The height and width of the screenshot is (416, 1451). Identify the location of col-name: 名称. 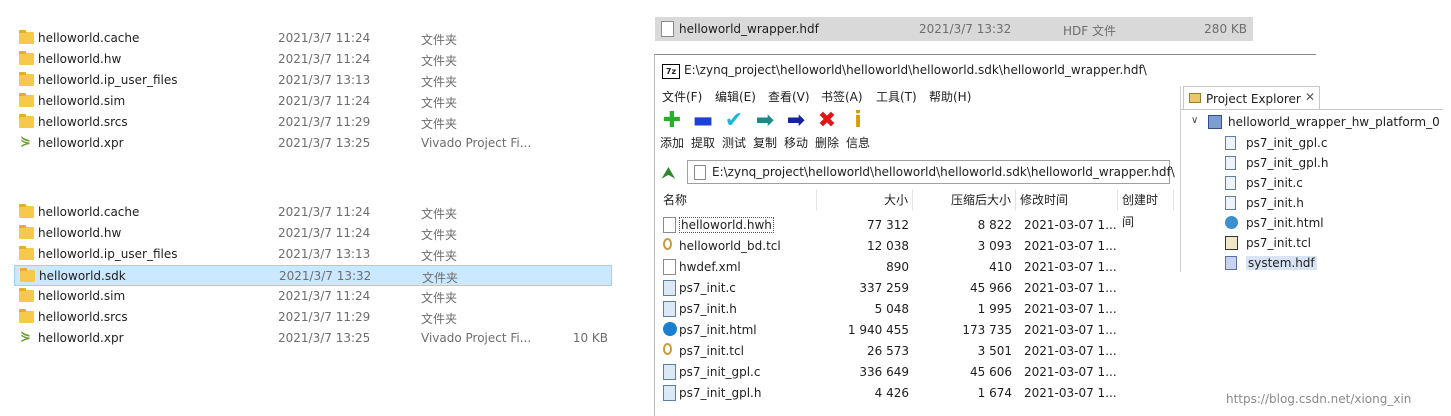
(738, 200).